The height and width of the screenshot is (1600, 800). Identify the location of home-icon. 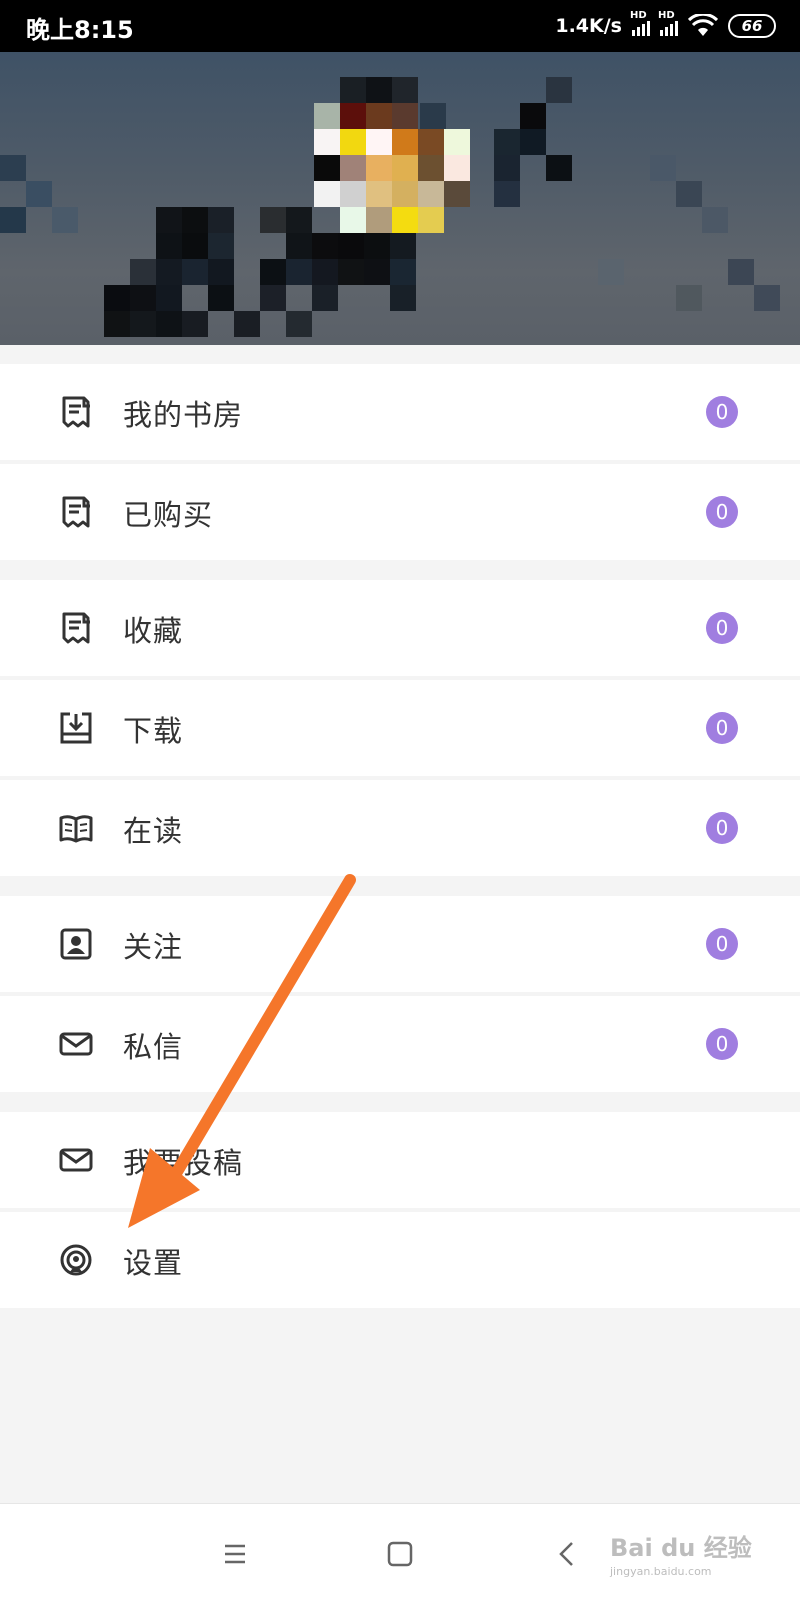
(400, 1554).